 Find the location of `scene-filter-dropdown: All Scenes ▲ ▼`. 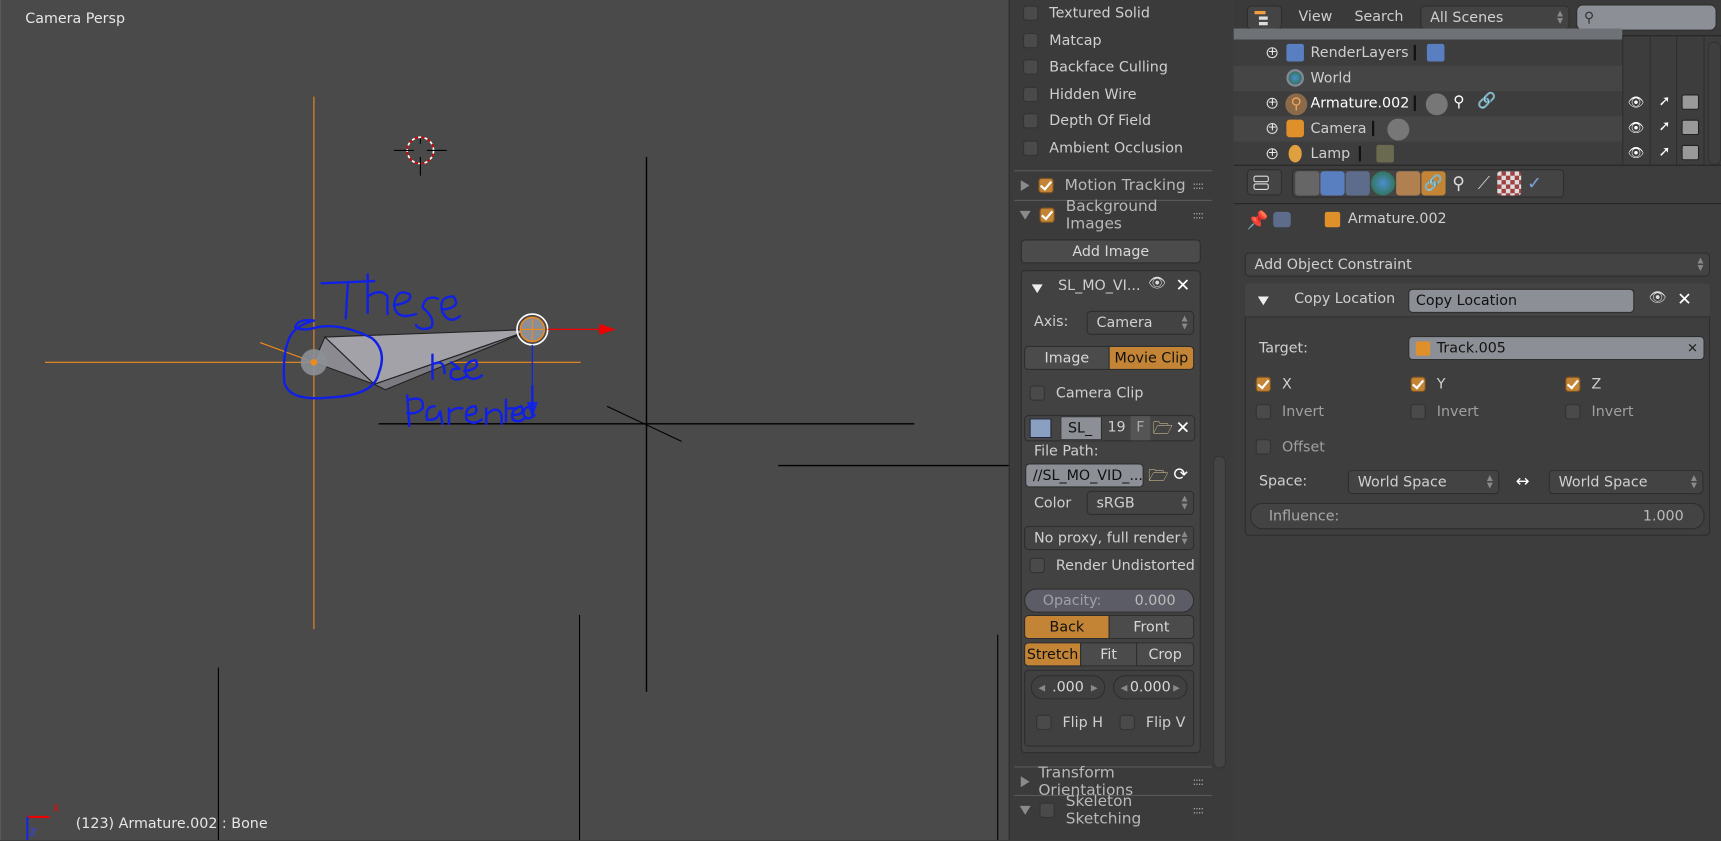

scene-filter-dropdown: All Scenes ▲ ▼ is located at coordinates (1495, 17).